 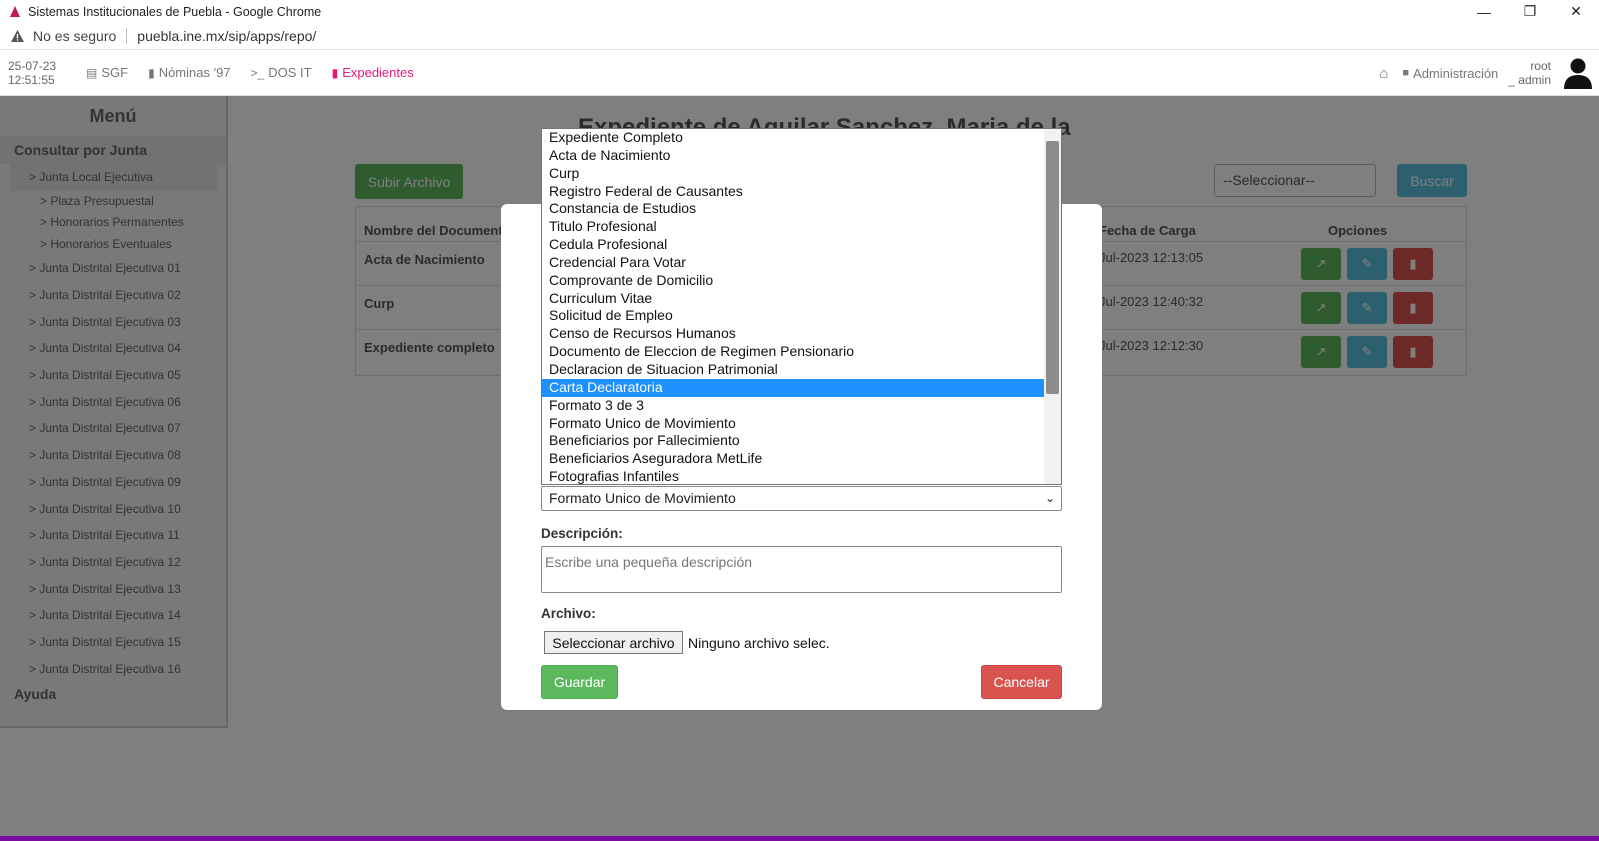 I want to click on restore-button: ❐, so click(x=1530, y=11).